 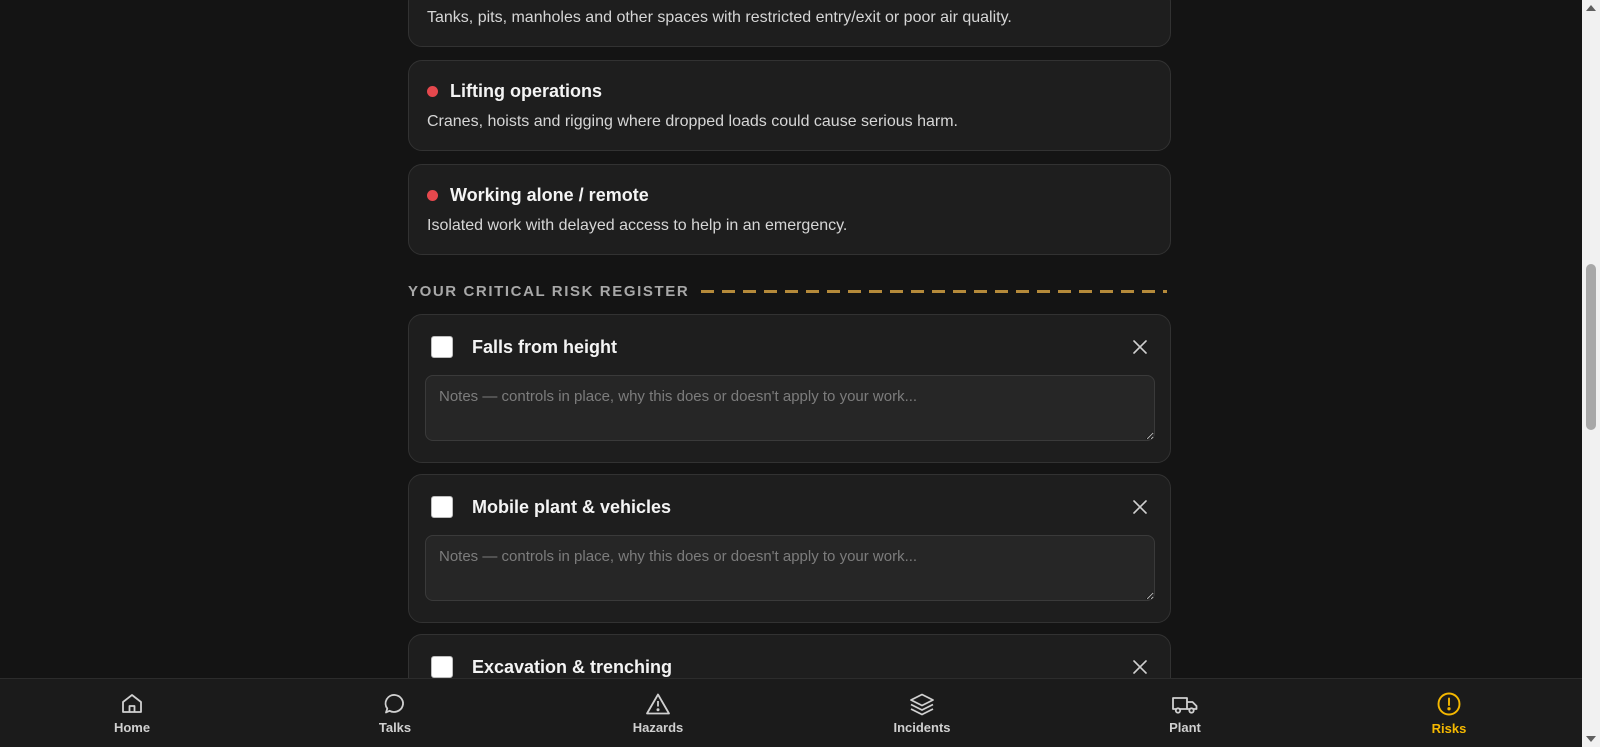 What do you see at coordinates (658, 727) in the screenshot?
I see `nav-label: Hazards` at bounding box center [658, 727].